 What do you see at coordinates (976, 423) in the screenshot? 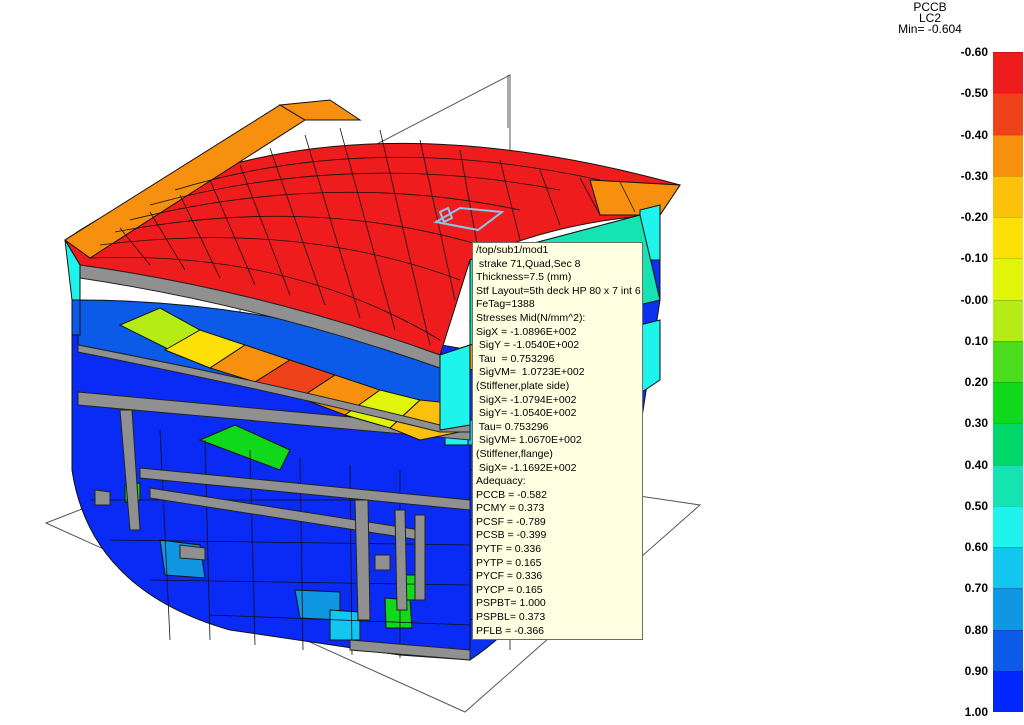
I see `legend-tick-label: 0.30` at bounding box center [976, 423].